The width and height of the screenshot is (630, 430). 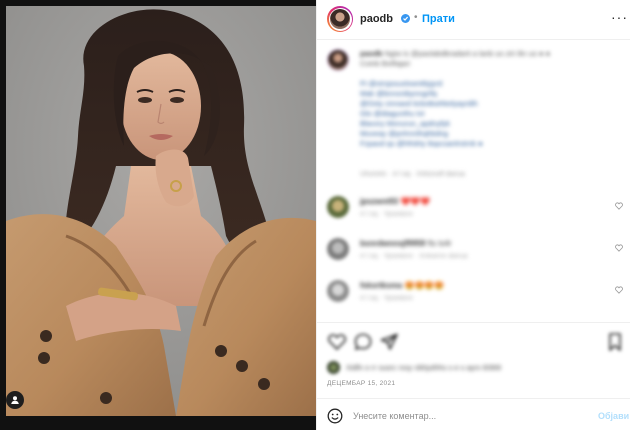 I want to click on bookmark-icon, so click(x=615, y=342).